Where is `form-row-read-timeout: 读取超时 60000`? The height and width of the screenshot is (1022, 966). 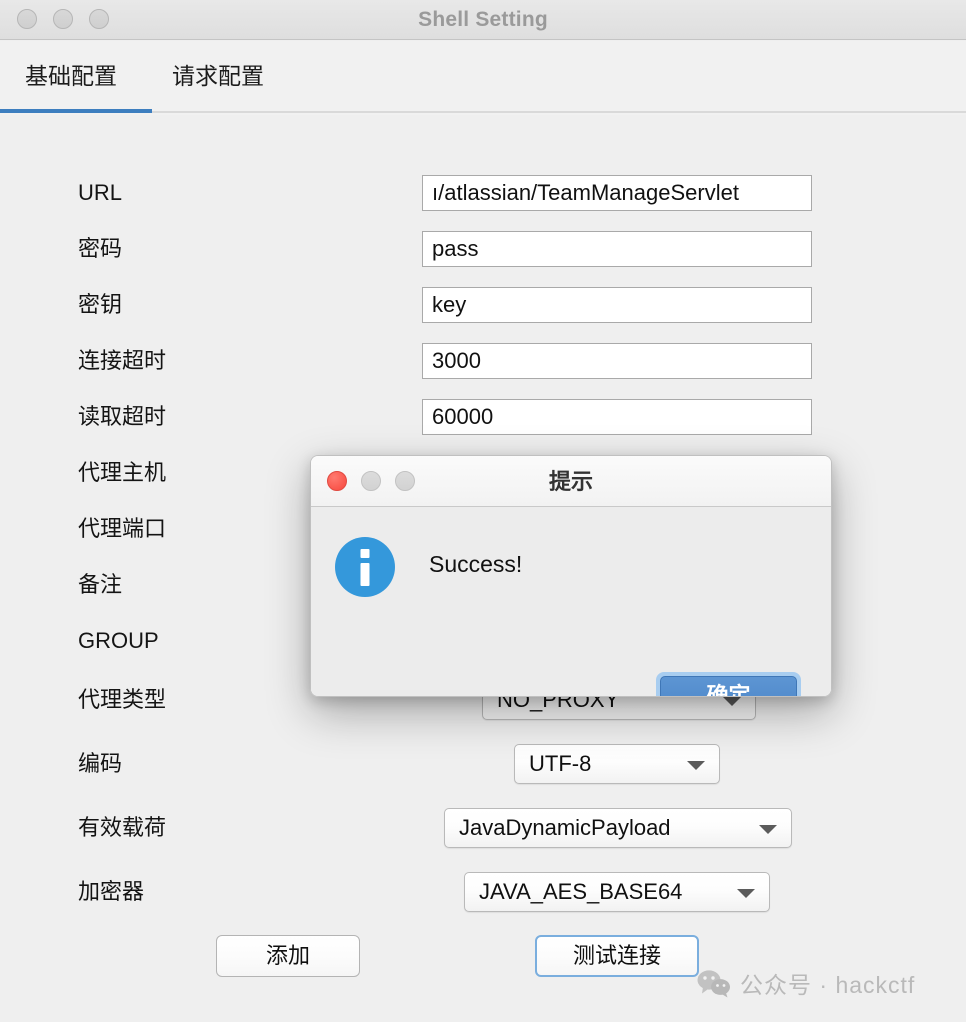
form-row-read-timeout: 读取超时 60000 is located at coordinates (483, 417).